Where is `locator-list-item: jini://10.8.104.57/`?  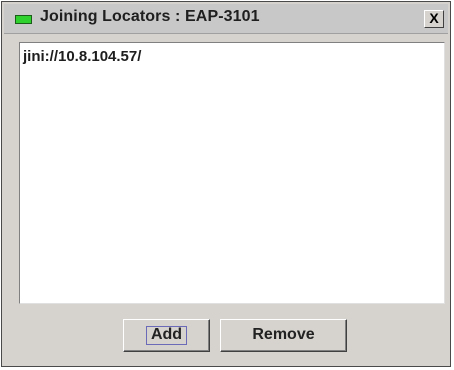
locator-list-item: jini://10.8.104.57/ is located at coordinates (82, 56).